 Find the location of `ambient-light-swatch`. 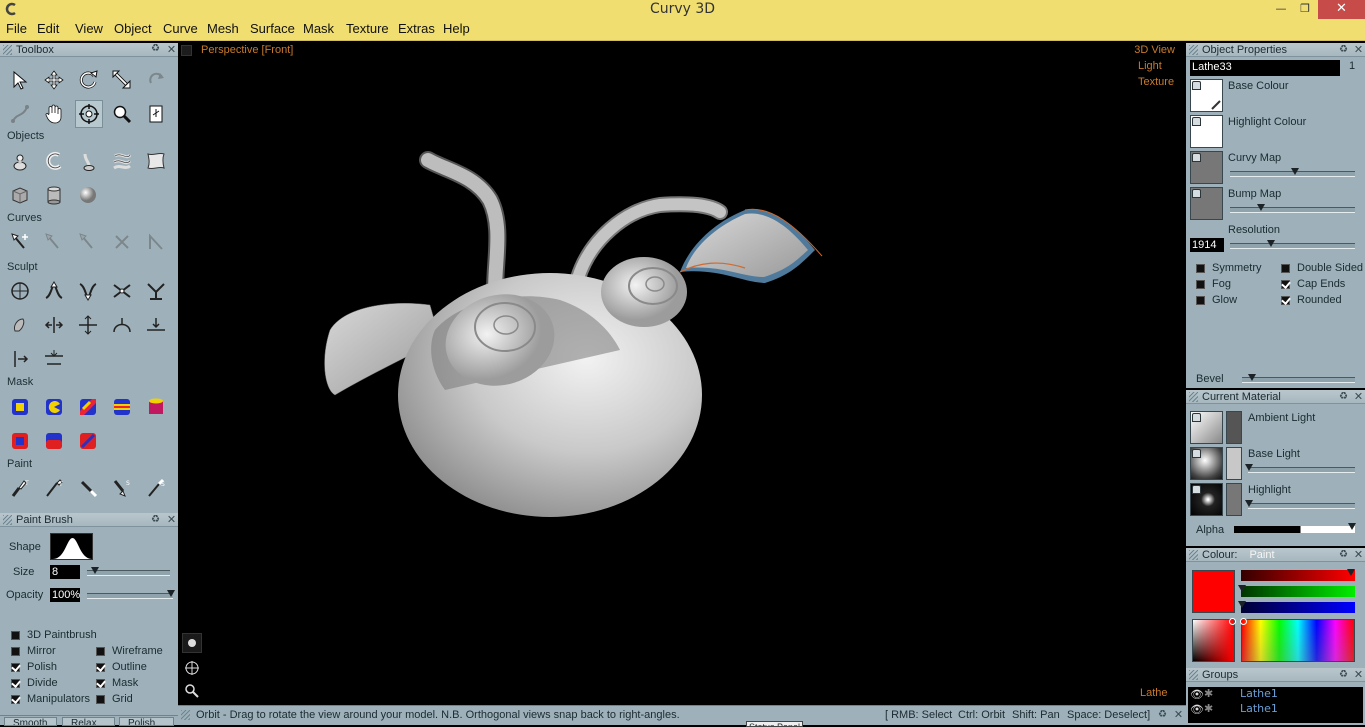

ambient-light-swatch is located at coordinates (1206, 427).